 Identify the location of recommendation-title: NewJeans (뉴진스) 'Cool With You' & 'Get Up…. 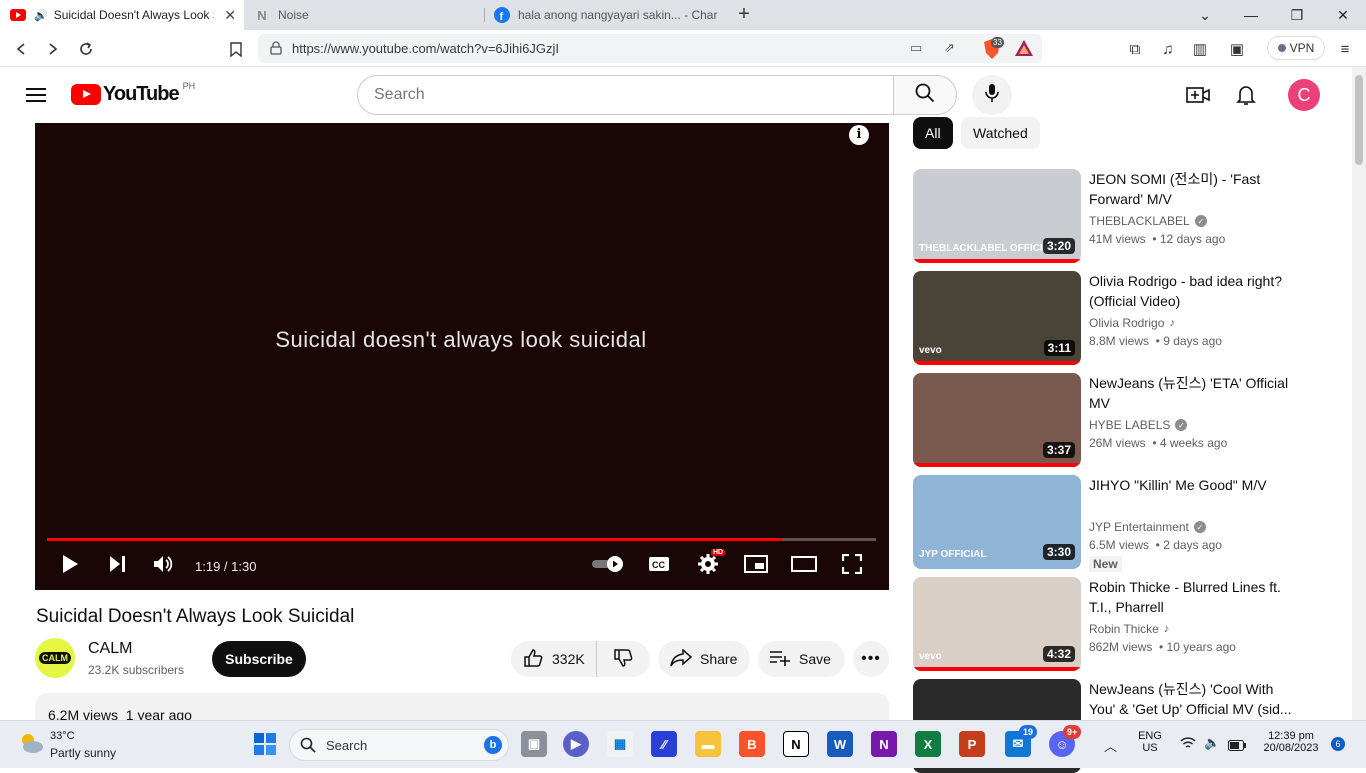
(1194, 699).